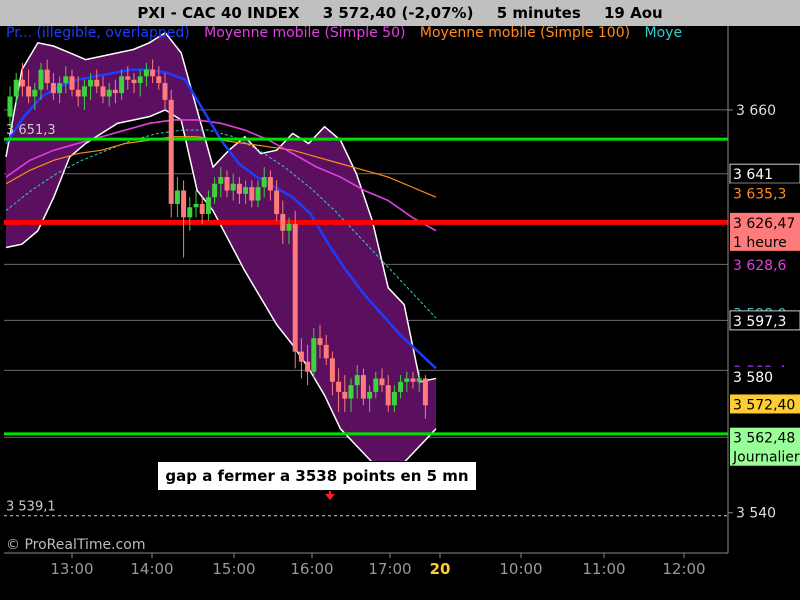 This screenshot has width=800, height=600. Describe the element at coordinates (753, 175) in the screenshot. I see `price-tag-label: 3 641` at that location.